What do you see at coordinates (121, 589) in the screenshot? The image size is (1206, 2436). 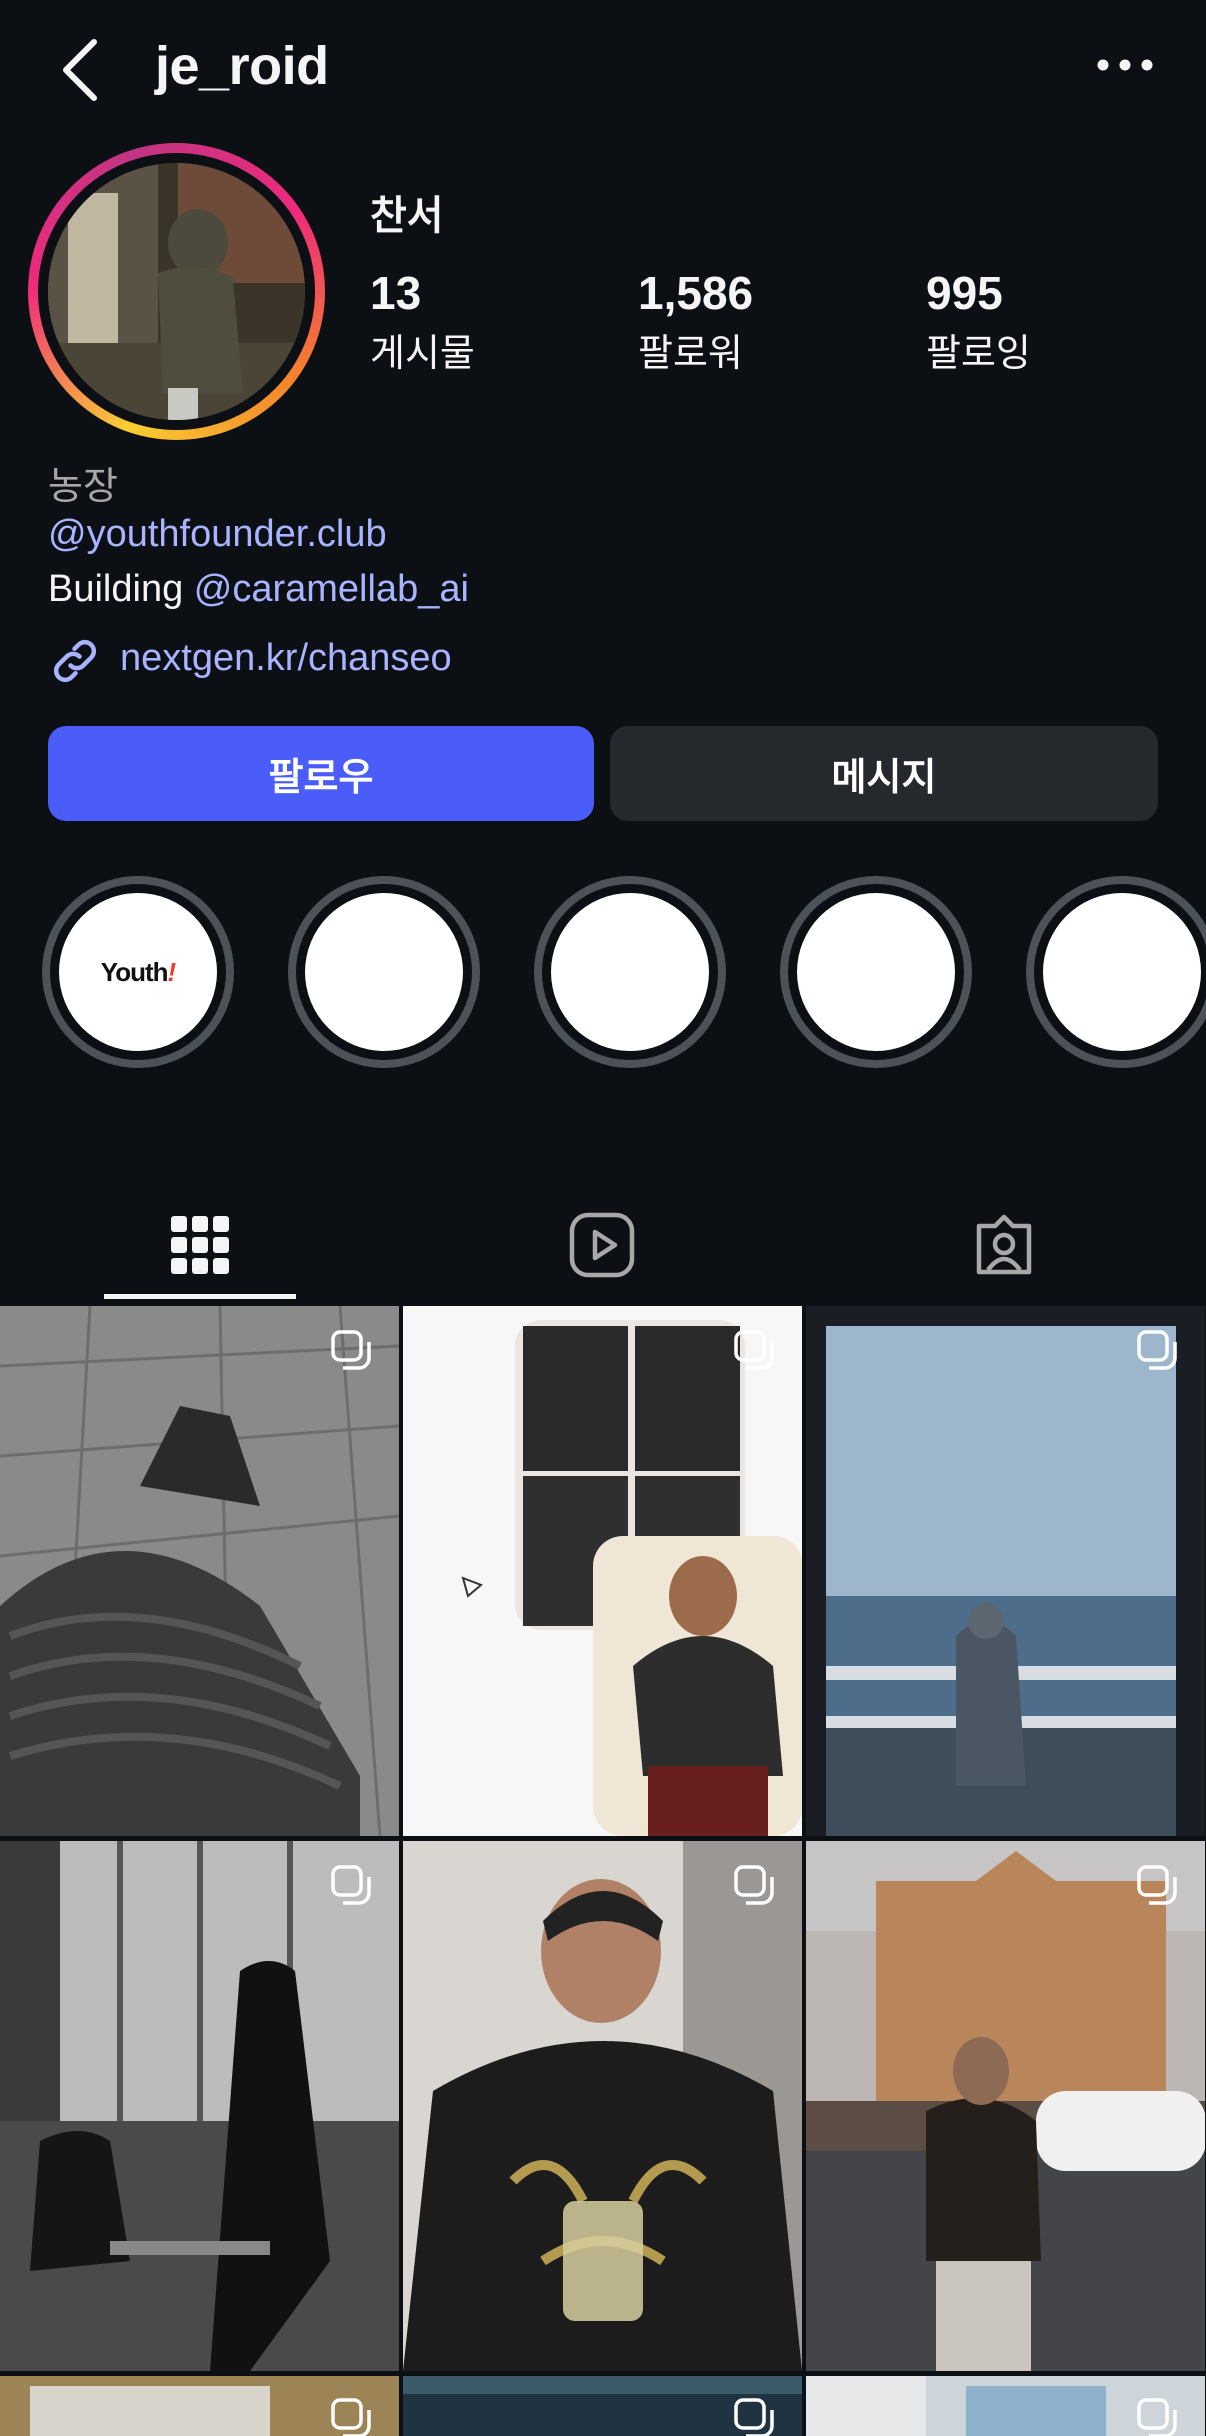 I see `bio-line-text: Building` at bounding box center [121, 589].